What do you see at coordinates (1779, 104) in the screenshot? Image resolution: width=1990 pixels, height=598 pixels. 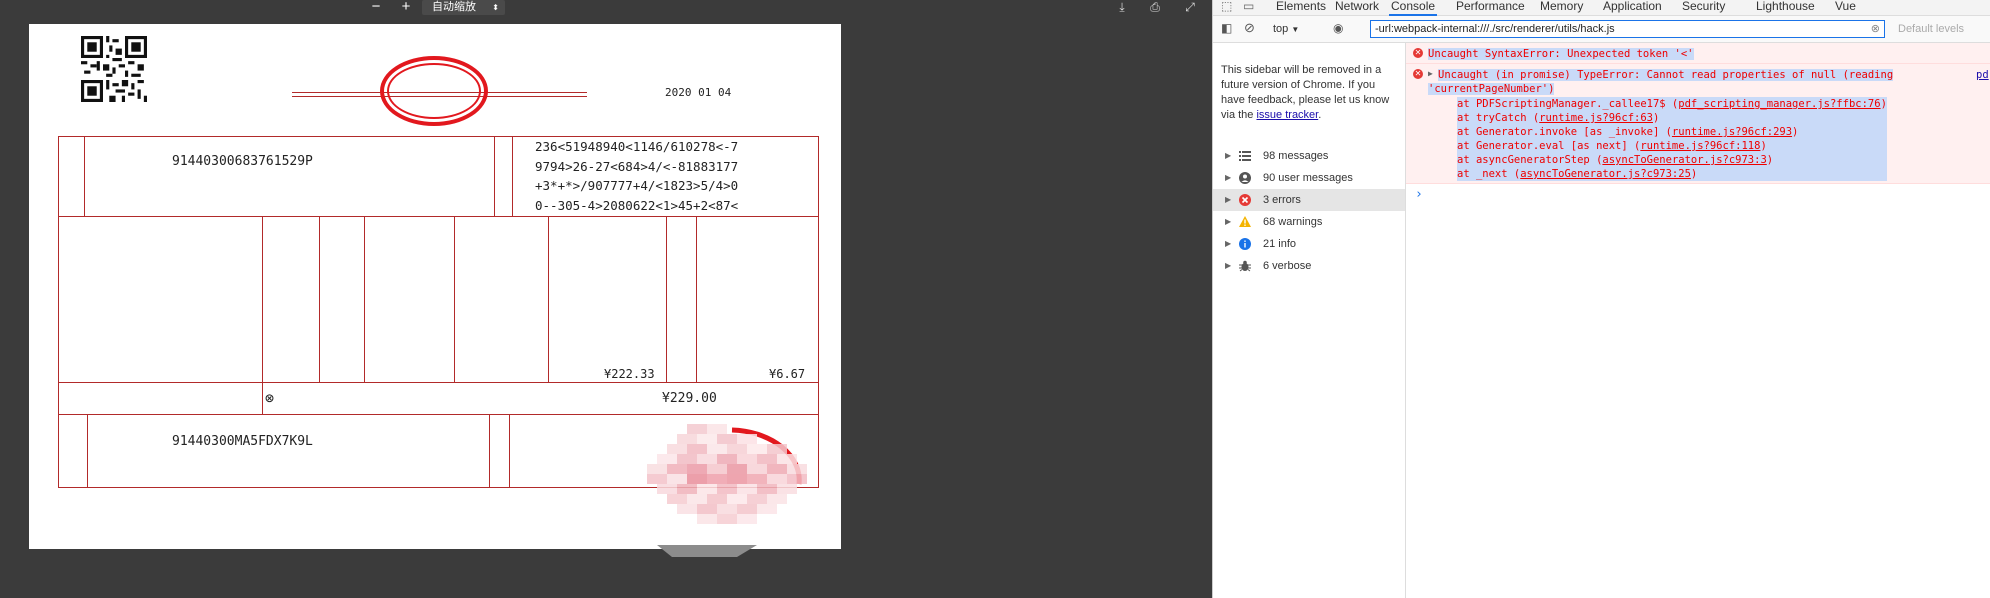 I see `stack-frame-link: pdf_scripting_manager.js?ffbc:76` at bounding box center [1779, 104].